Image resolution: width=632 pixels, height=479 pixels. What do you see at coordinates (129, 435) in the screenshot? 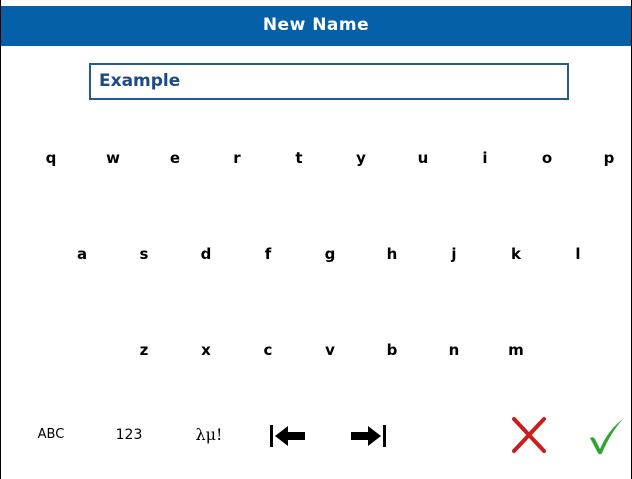
I see `numbers-mode-button: 123` at bounding box center [129, 435].